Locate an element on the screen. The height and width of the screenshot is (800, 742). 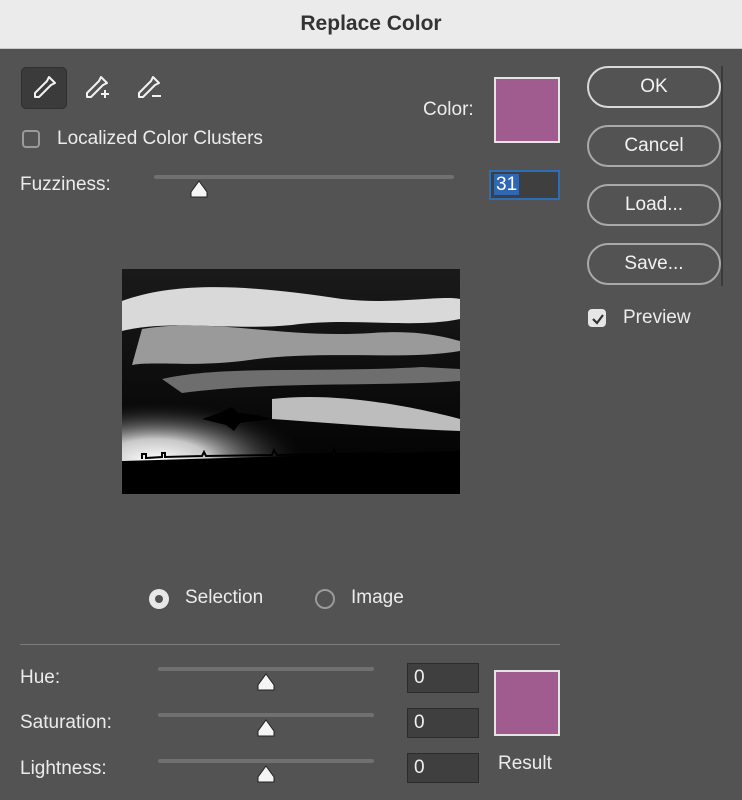
result-label: Result is located at coordinates (525, 763).